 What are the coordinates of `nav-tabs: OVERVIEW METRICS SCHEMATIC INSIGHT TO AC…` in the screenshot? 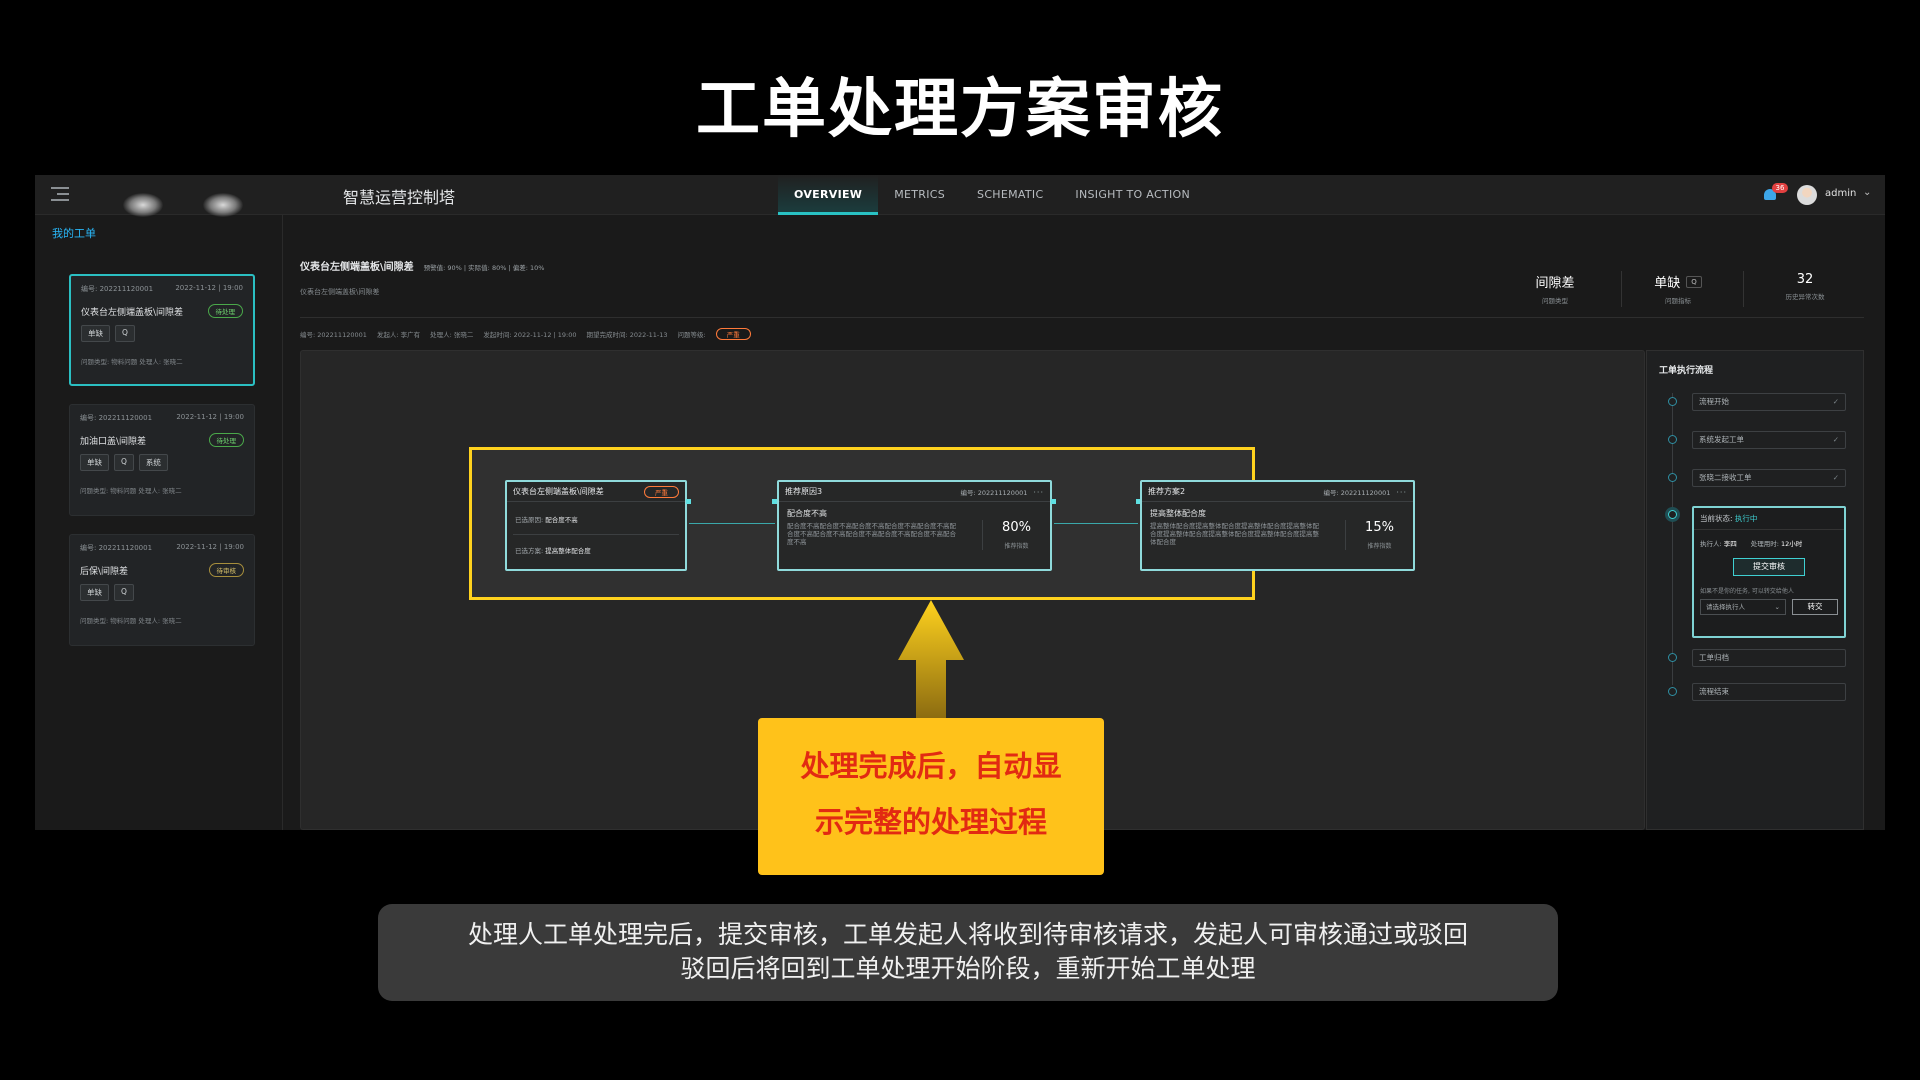 It's located at (992, 195).